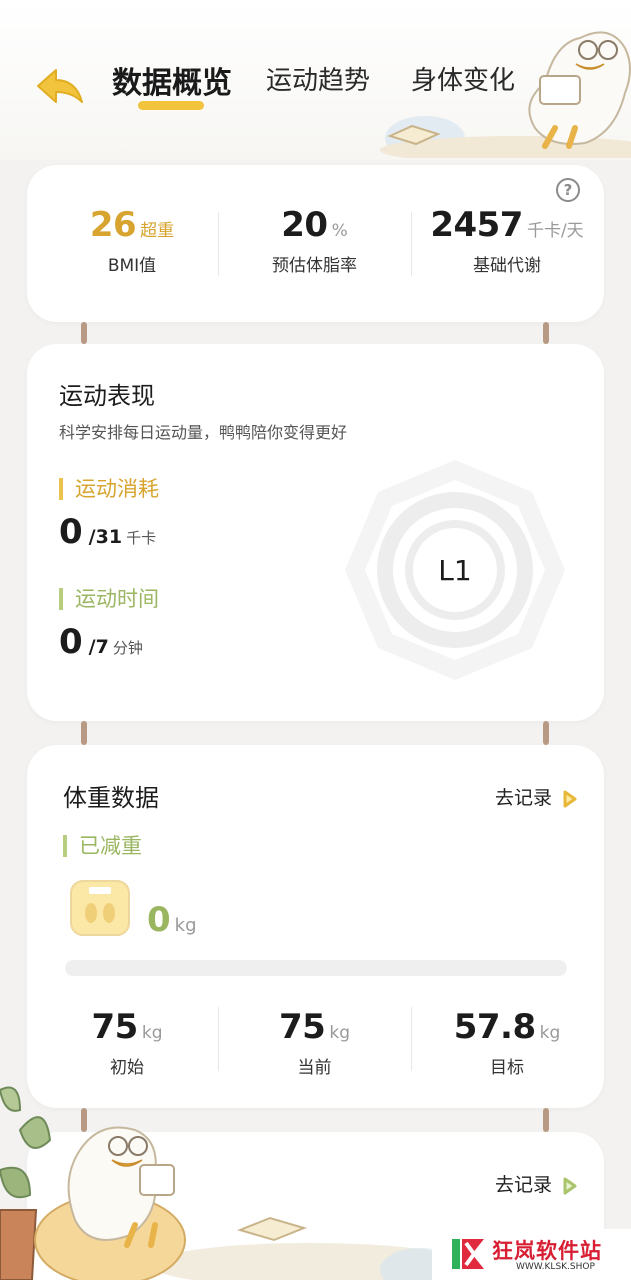  I want to click on initial-weight-value: 75, so click(115, 1027).